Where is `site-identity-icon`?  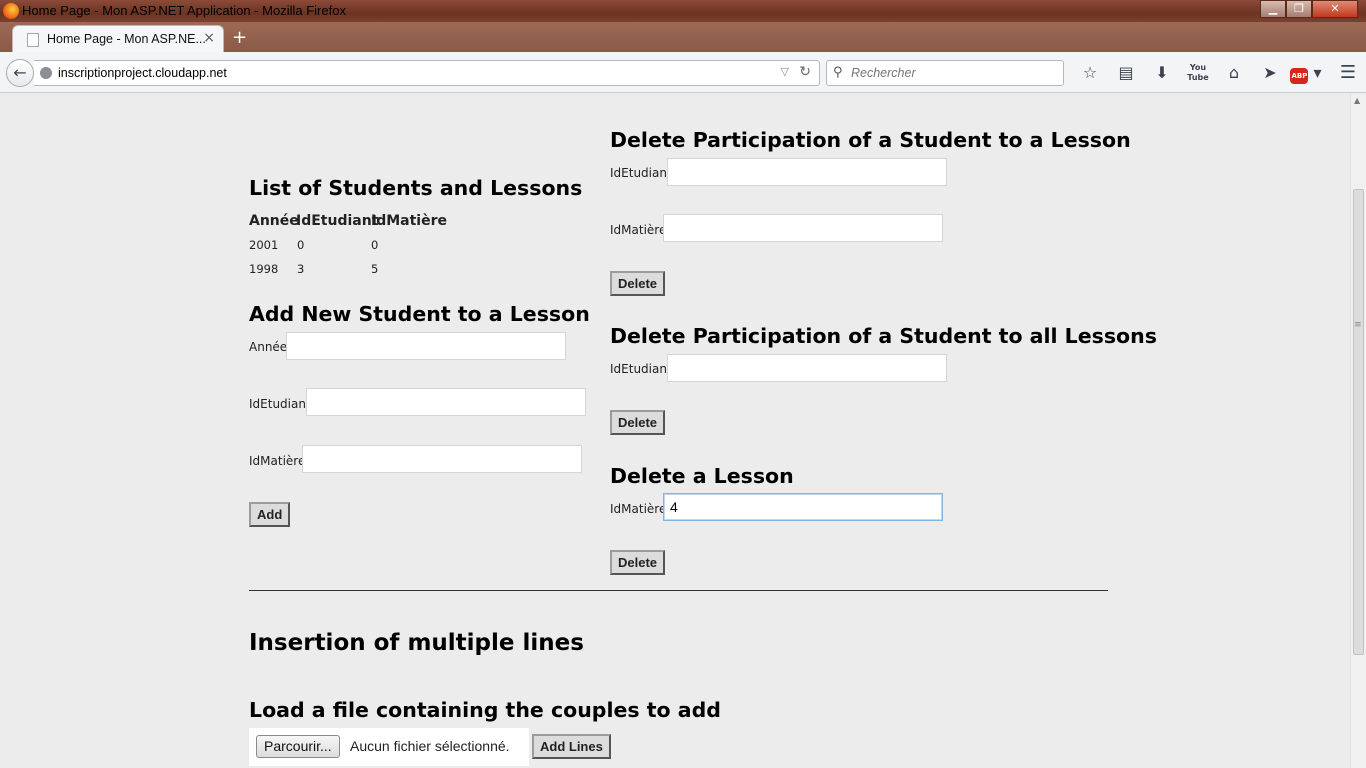
site-identity-icon is located at coordinates (46, 73).